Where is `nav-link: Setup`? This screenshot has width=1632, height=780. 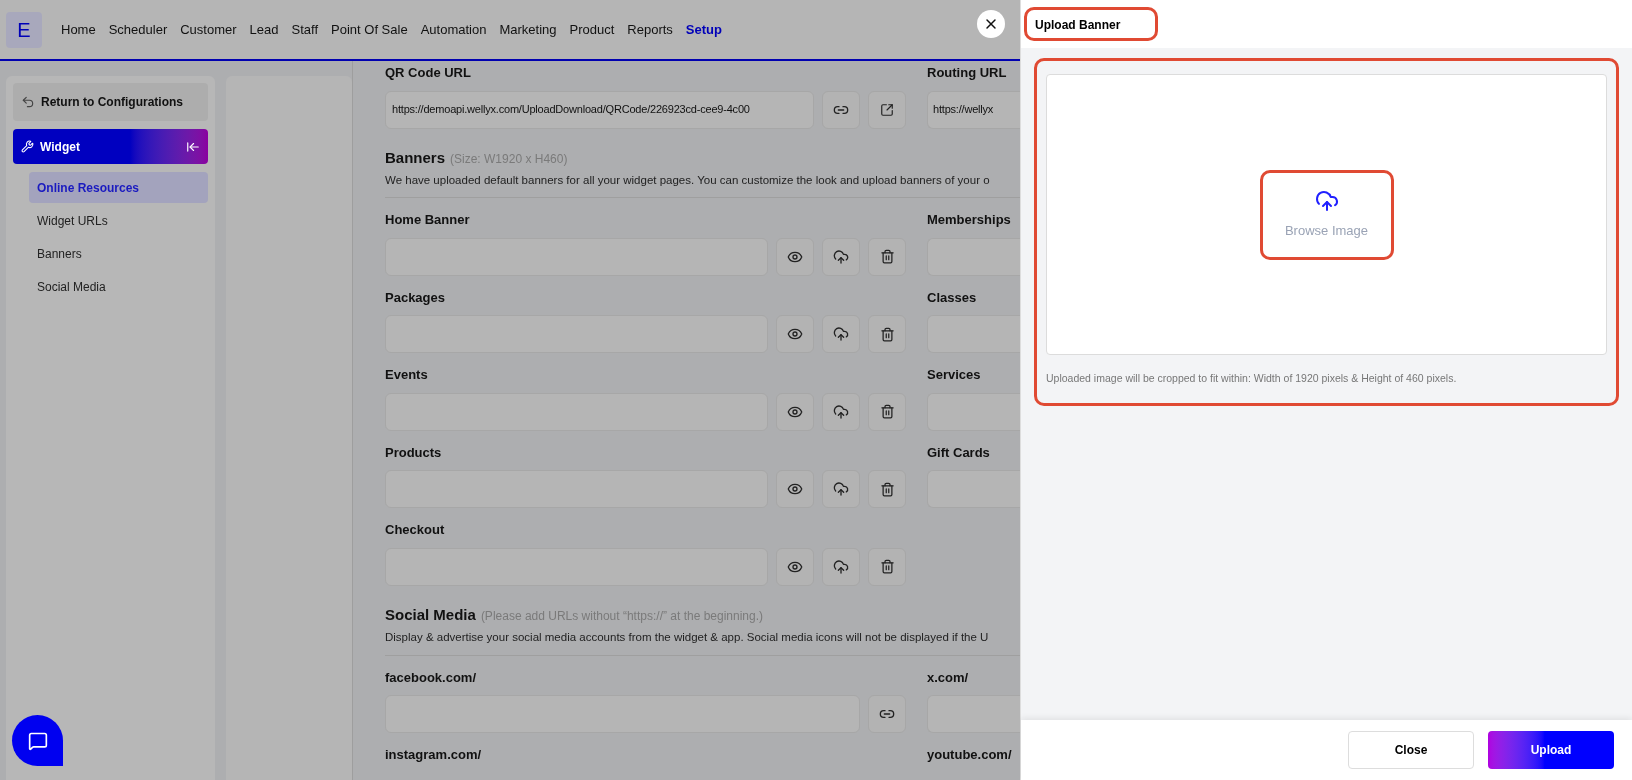 nav-link: Setup is located at coordinates (703, 29).